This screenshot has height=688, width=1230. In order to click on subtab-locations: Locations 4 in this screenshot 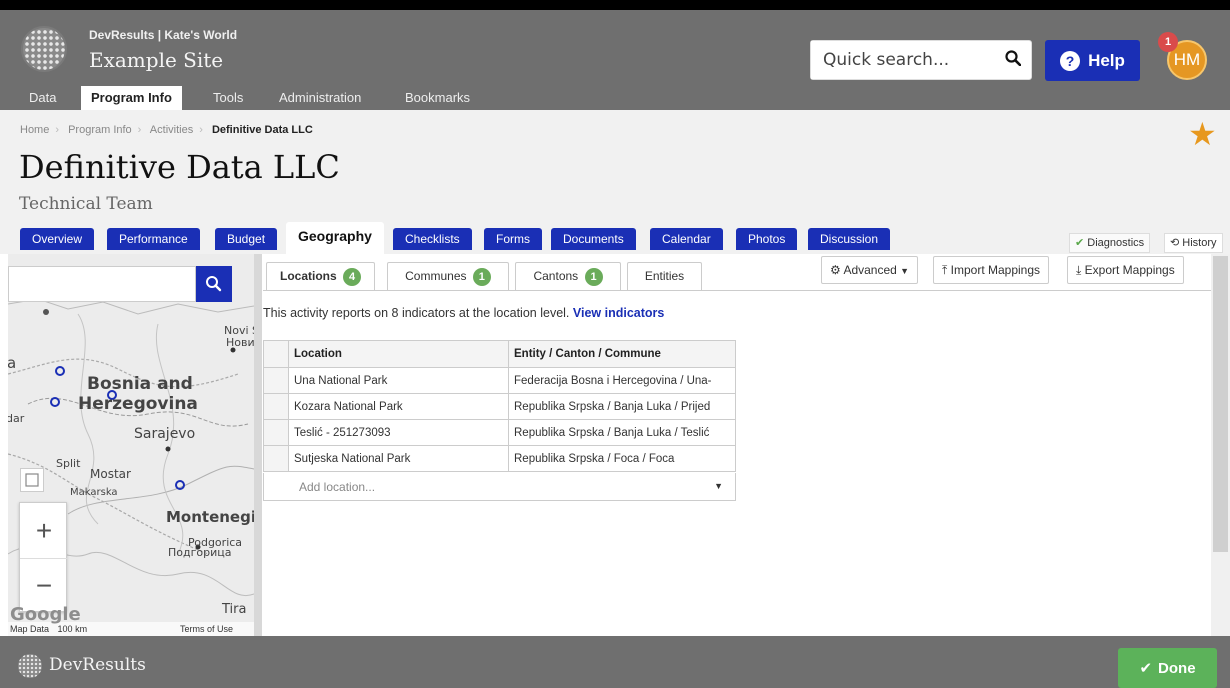, I will do `click(320, 276)`.